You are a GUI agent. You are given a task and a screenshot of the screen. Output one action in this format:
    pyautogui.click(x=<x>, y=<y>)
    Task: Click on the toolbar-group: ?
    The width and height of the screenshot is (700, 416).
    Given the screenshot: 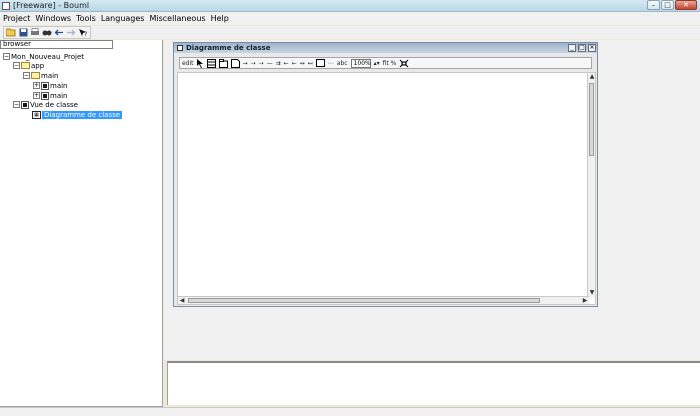 What is the action you would take?
    pyautogui.click(x=47, y=32)
    